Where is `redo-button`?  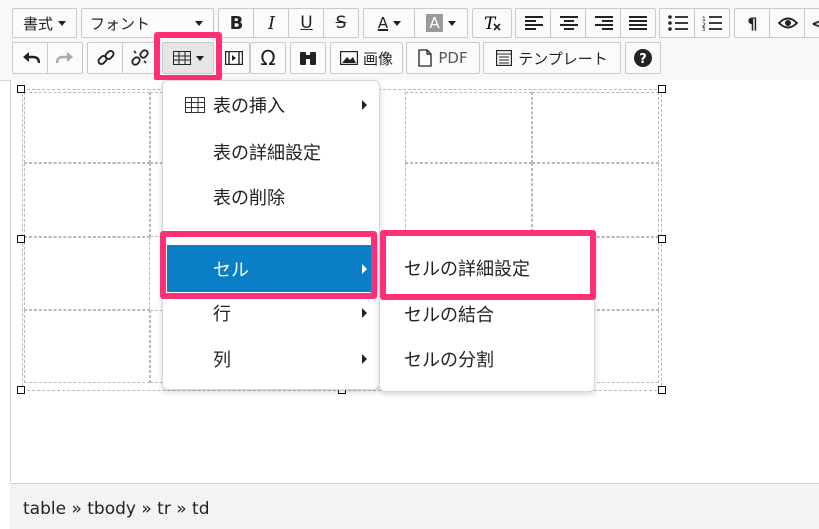
redo-button is located at coordinates (65, 58).